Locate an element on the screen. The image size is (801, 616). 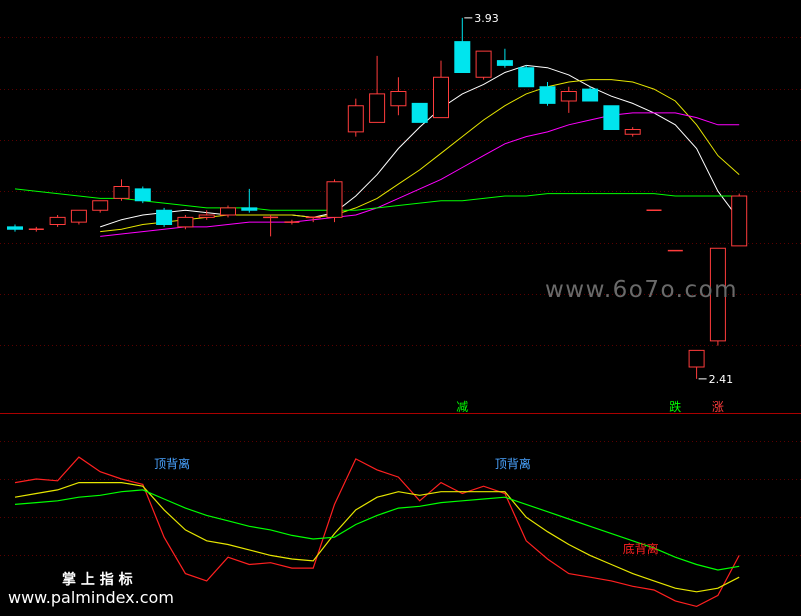
signal-label: 跌 is located at coordinates (675, 406).